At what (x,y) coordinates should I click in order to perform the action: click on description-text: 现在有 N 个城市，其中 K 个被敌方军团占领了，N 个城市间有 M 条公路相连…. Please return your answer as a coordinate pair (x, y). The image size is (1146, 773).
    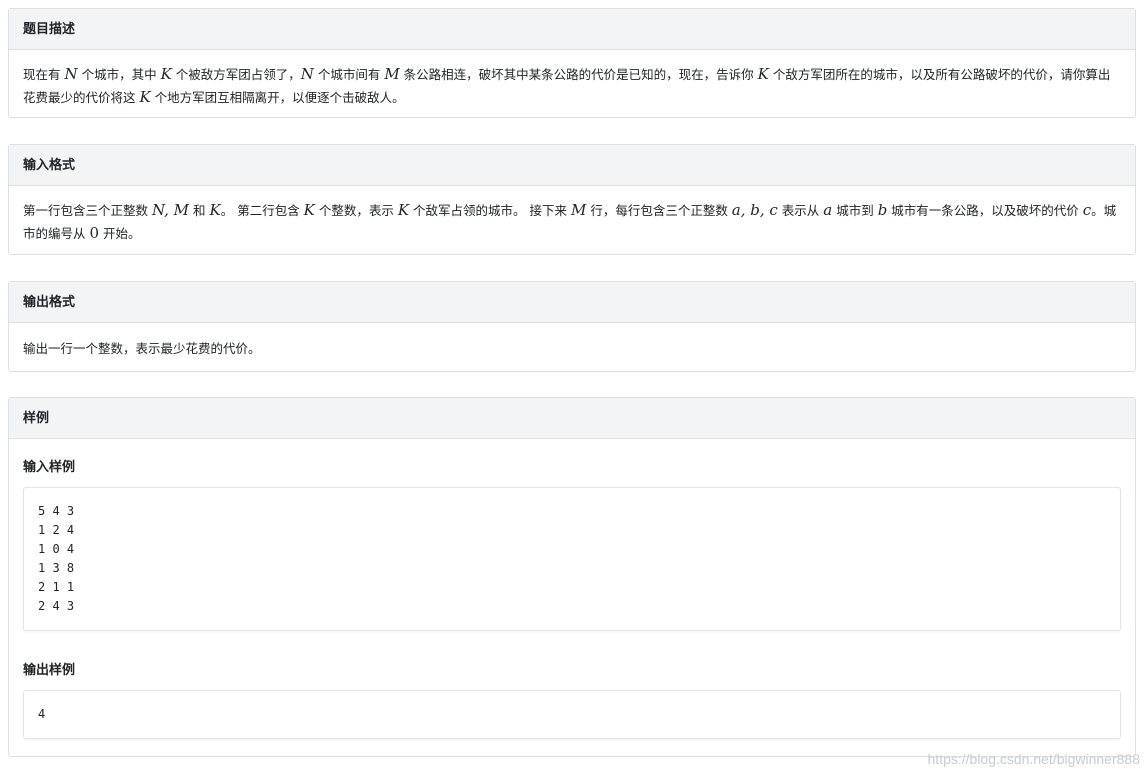
    Looking at the image, I should click on (567, 85).